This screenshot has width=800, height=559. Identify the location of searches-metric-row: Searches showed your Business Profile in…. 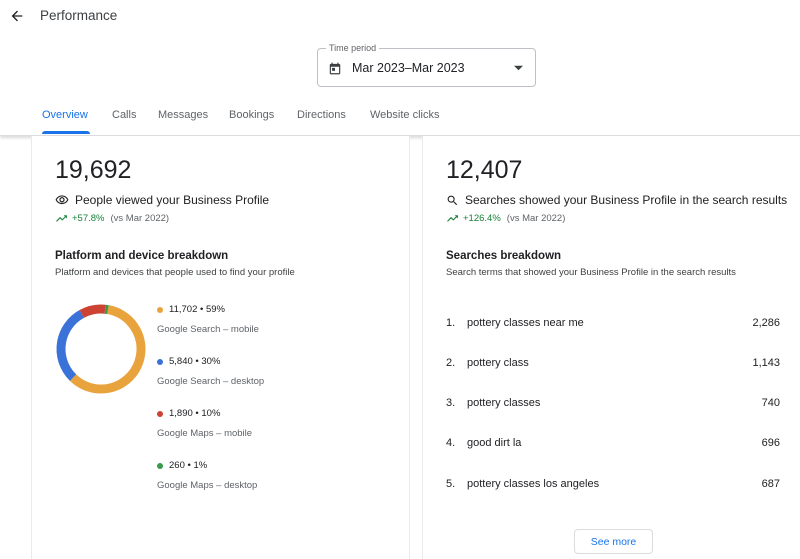
(616, 200).